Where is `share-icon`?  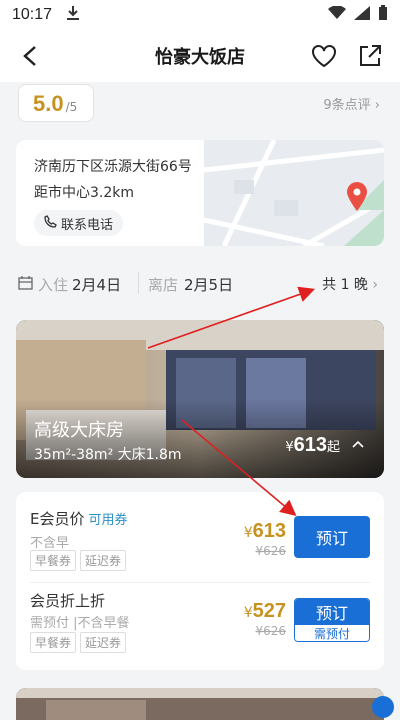 share-icon is located at coordinates (370, 56).